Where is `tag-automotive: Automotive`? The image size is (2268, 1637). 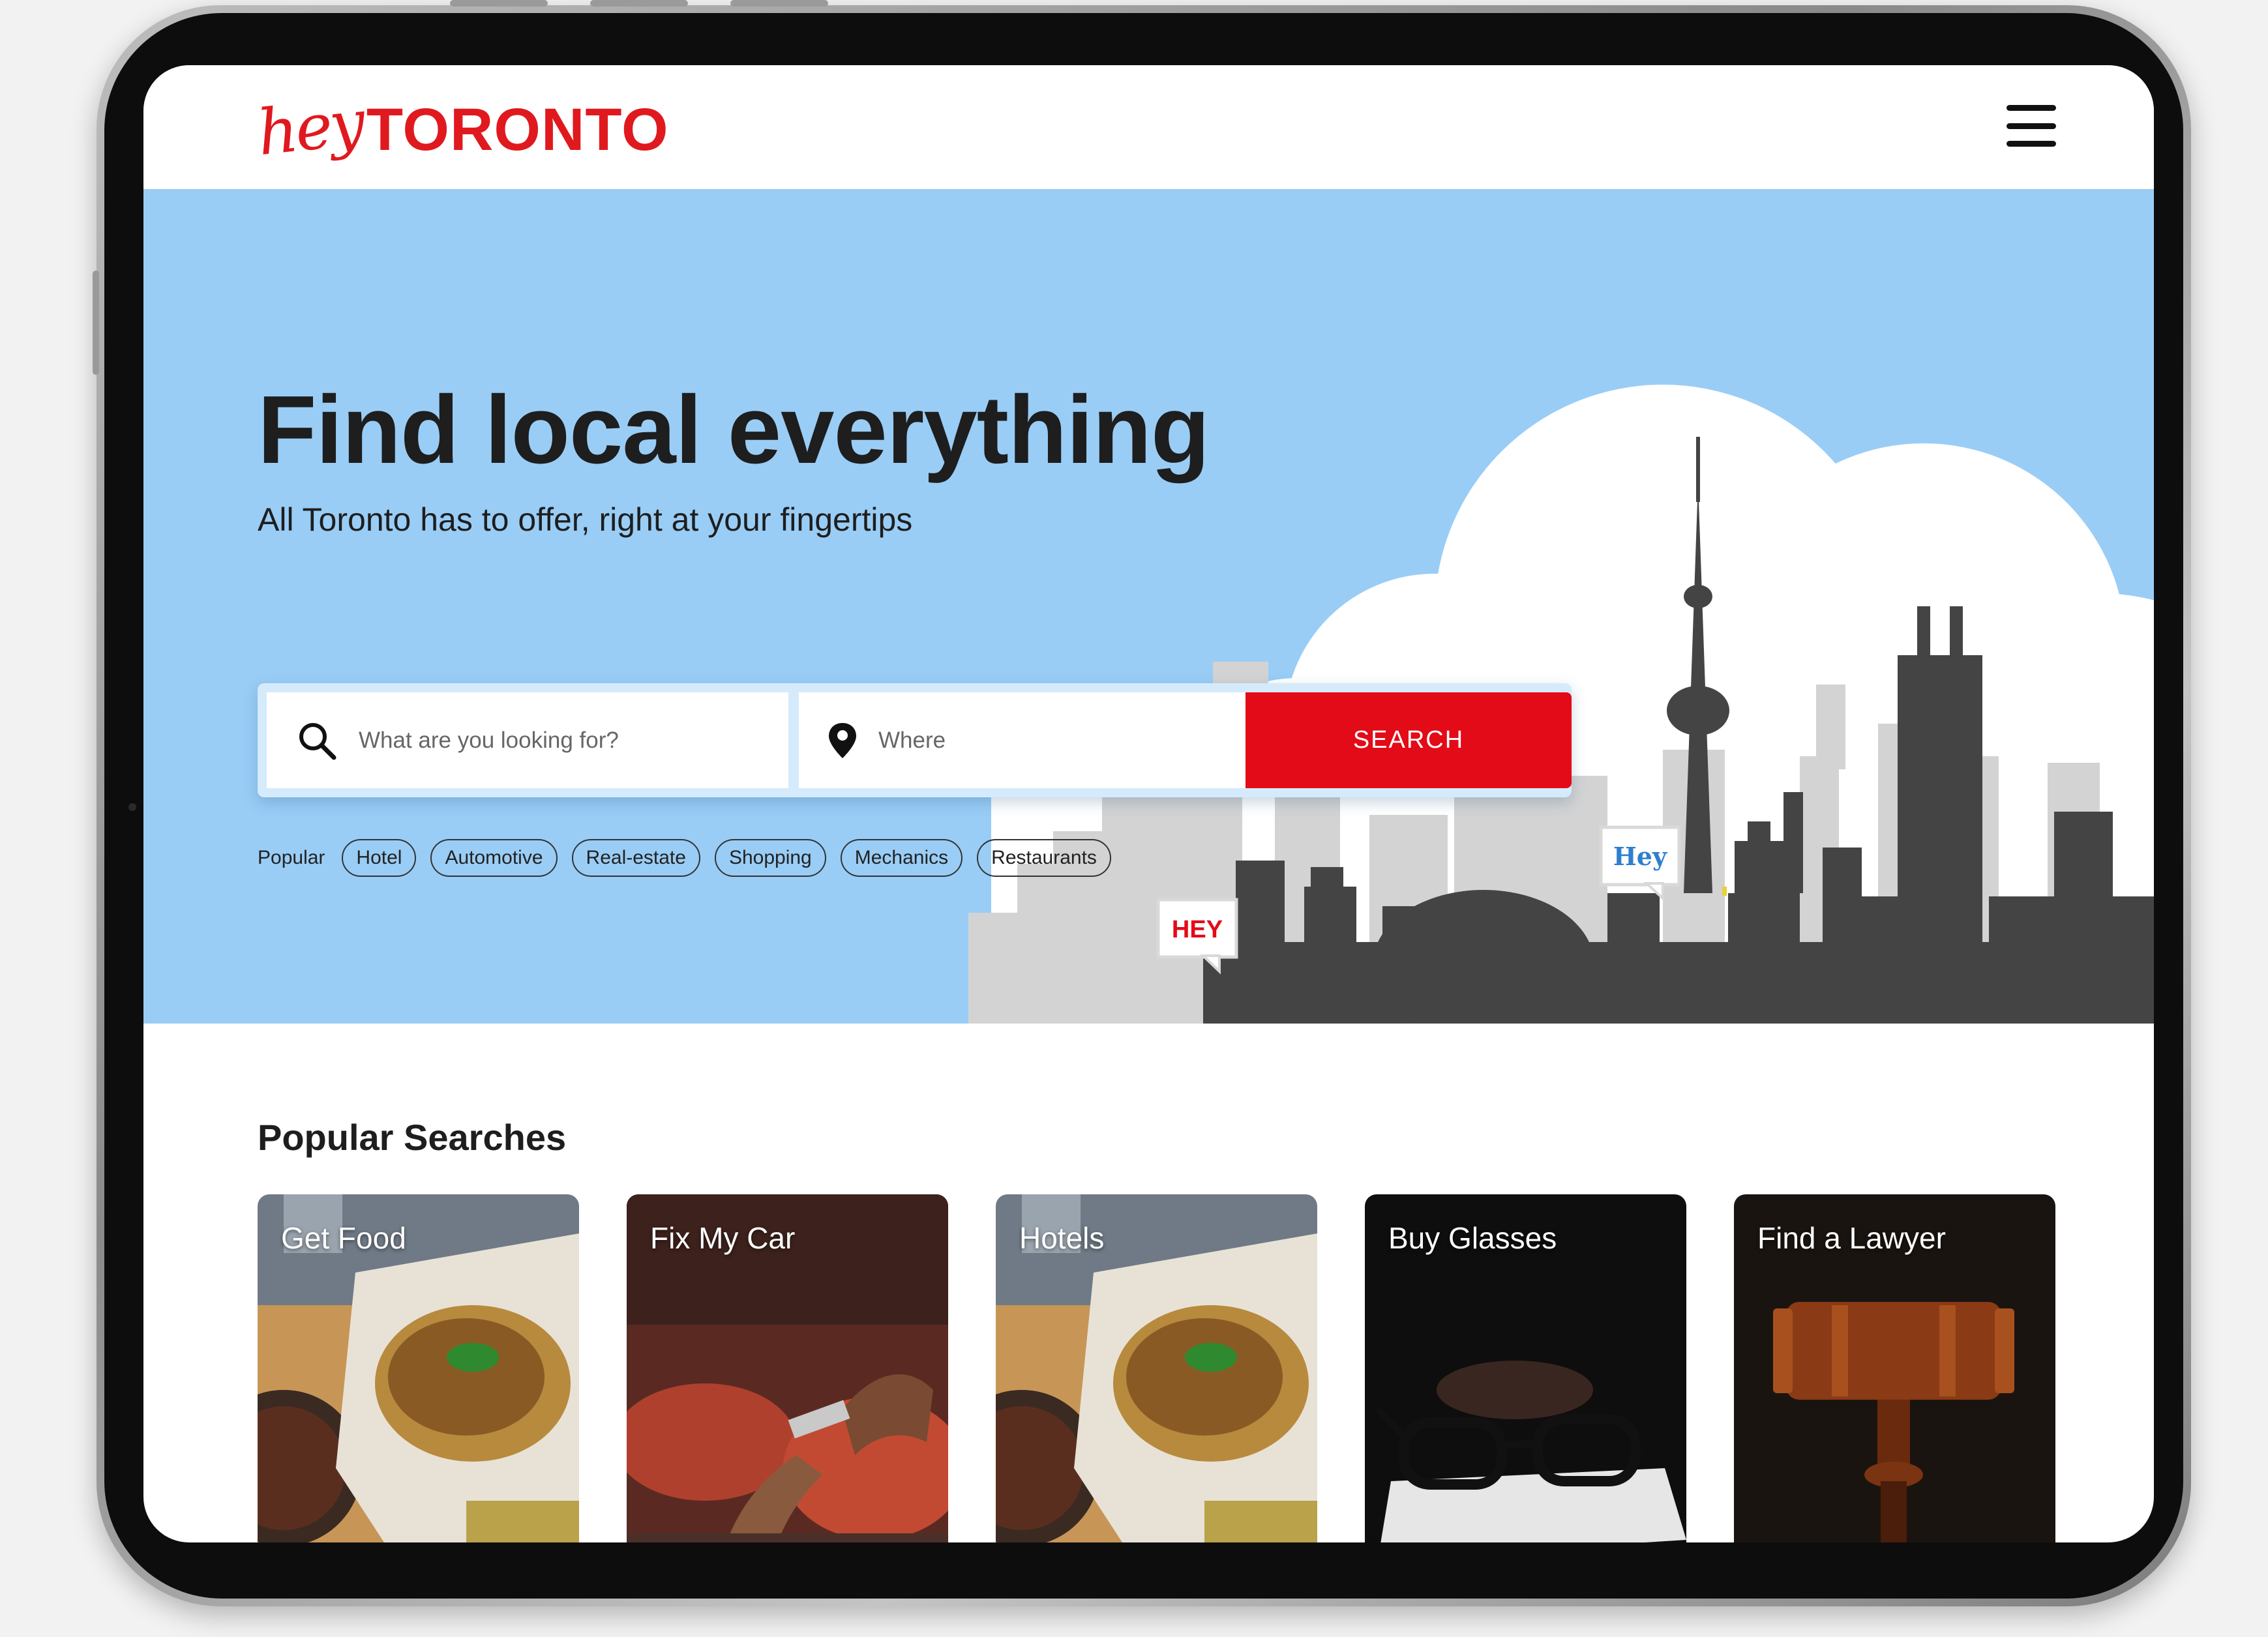
tag-automotive: Automotive is located at coordinates (494, 858).